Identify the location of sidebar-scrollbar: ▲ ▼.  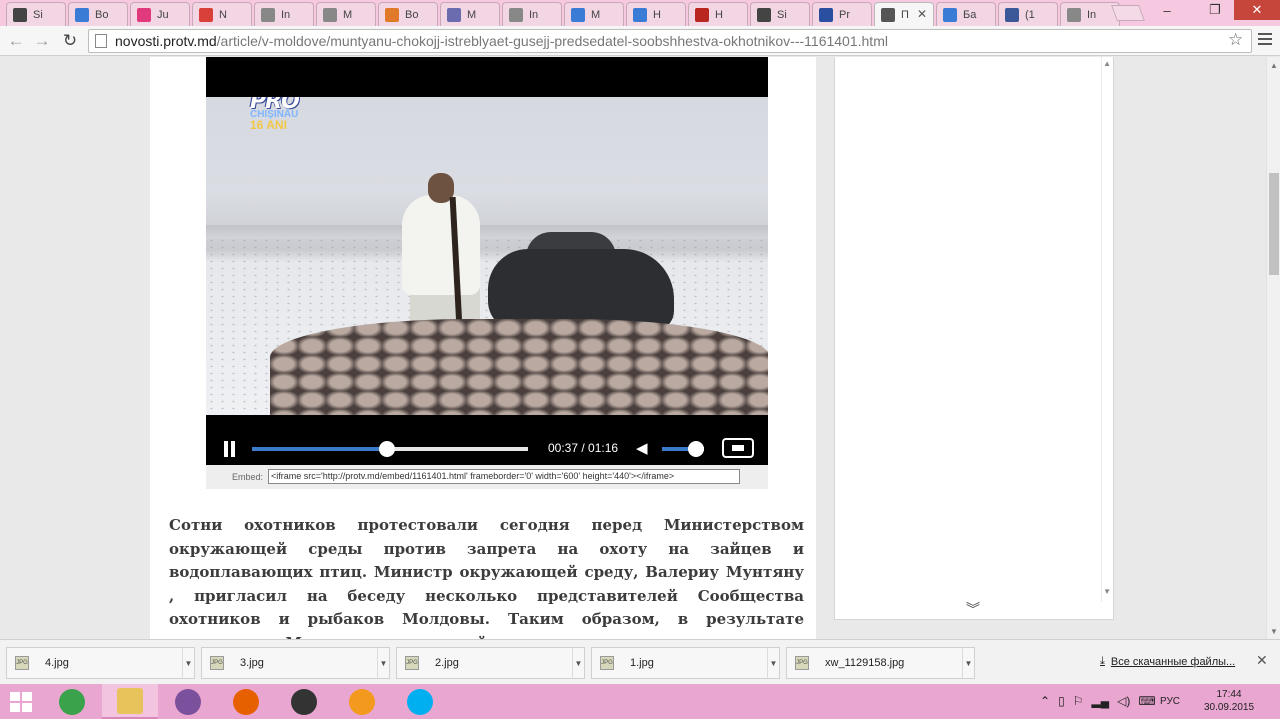
(1107, 329).